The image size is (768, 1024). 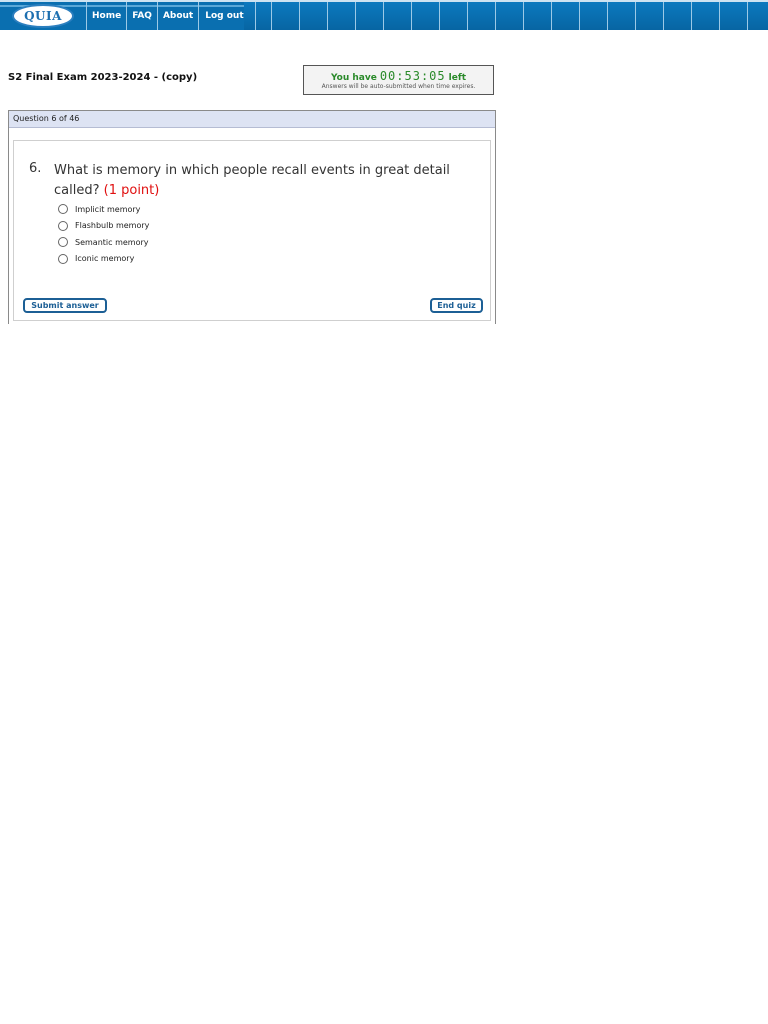 I want to click on answer-option-label: Iconic memory, so click(x=105, y=259).